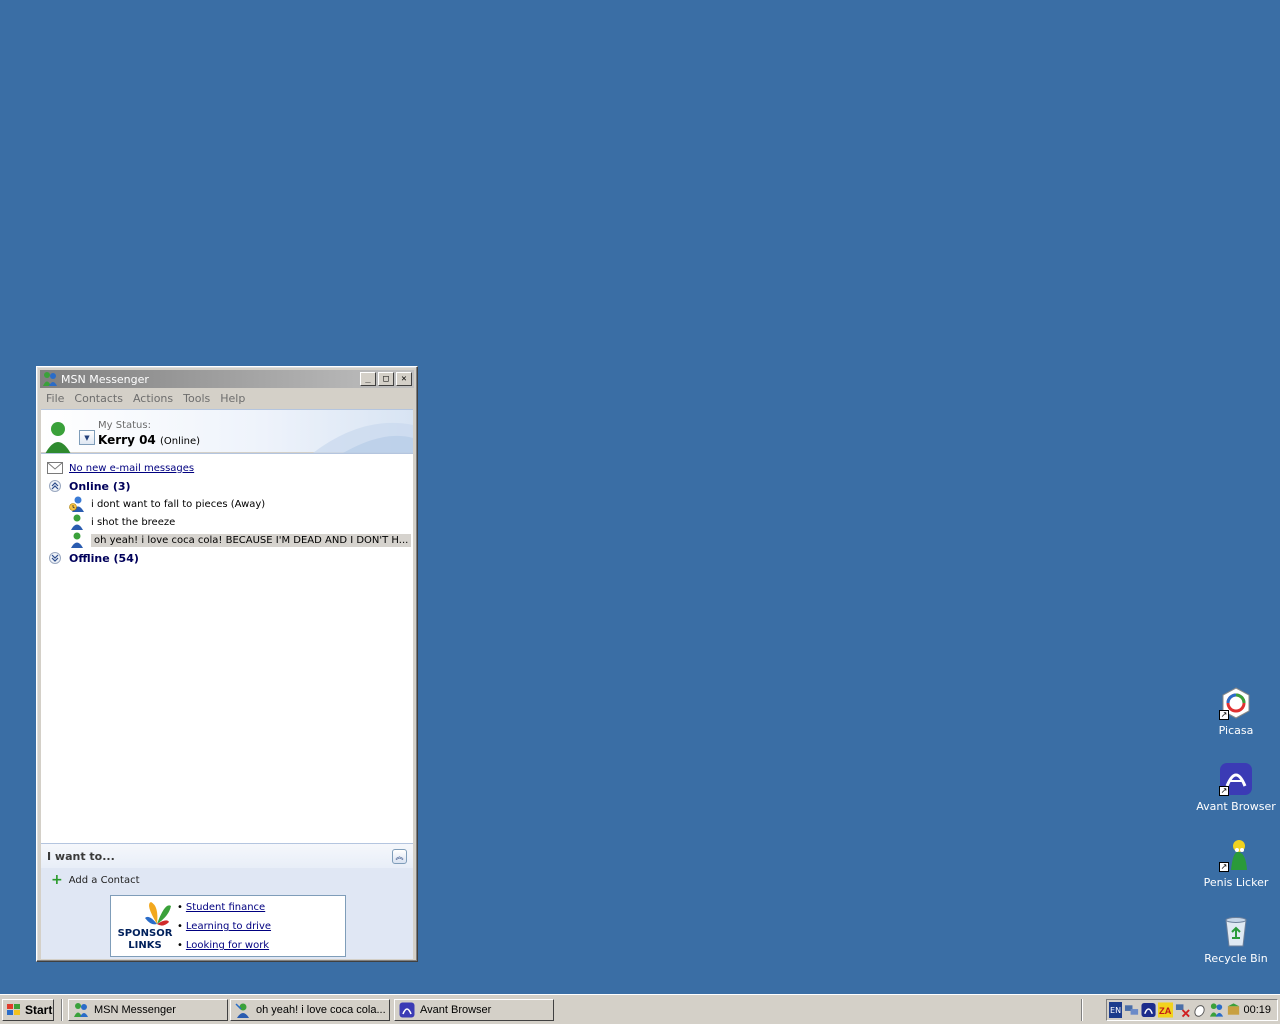 The width and height of the screenshot is (1280, 1024). Describe the element at coordinates (87, 437) in the screenshot. I see `status-dropdown-icon: ▼` at that location.